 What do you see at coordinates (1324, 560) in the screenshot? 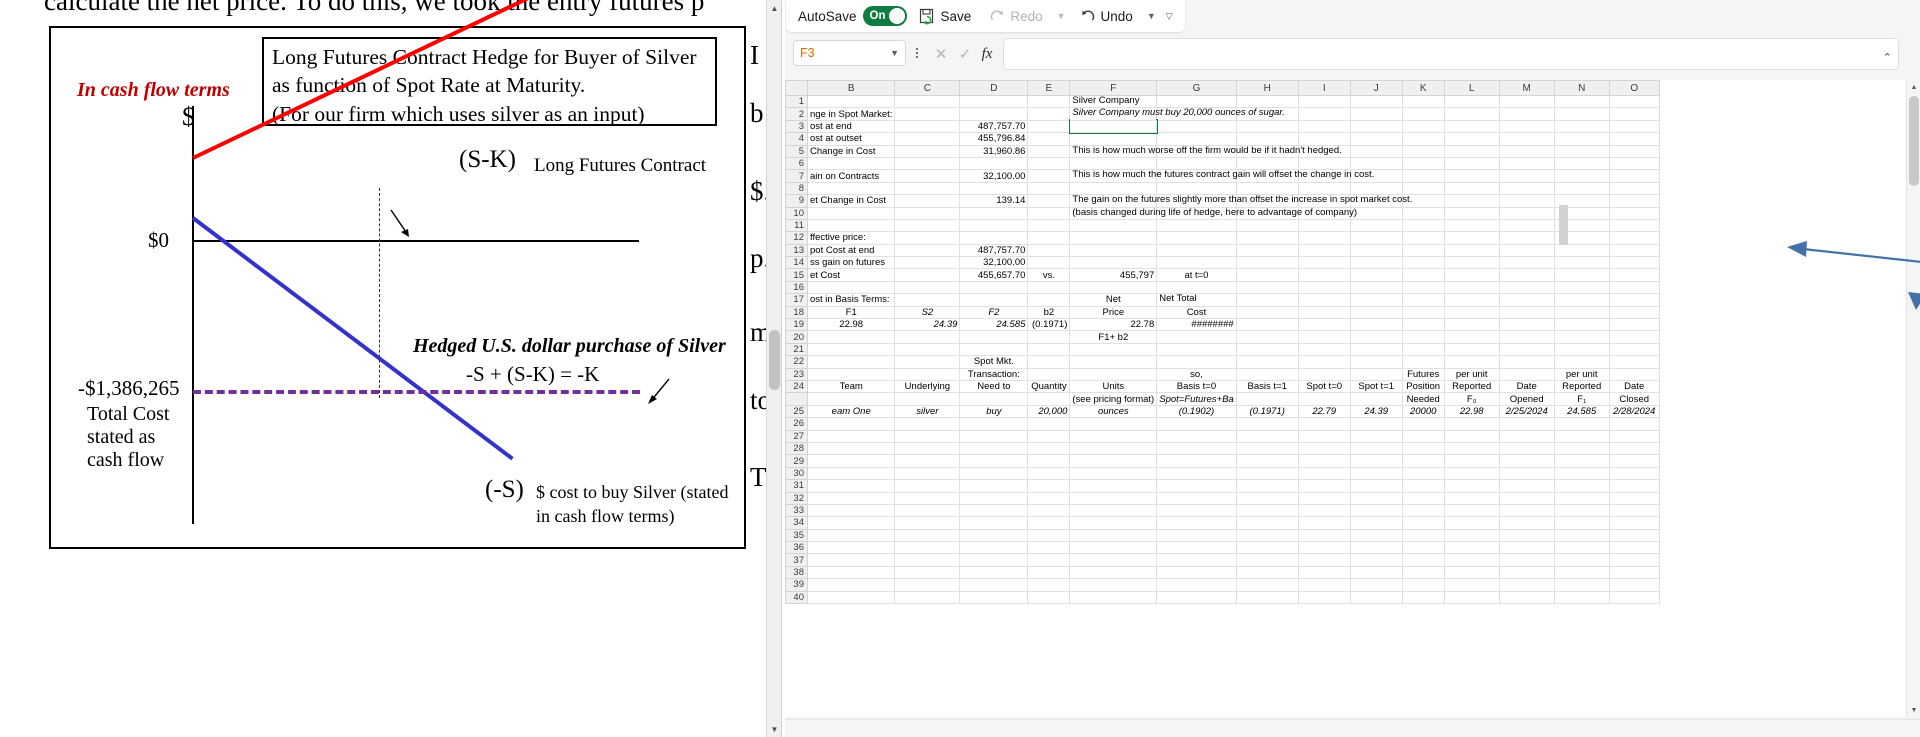
I see `cell-I37` at bounding box center [1324, 560].